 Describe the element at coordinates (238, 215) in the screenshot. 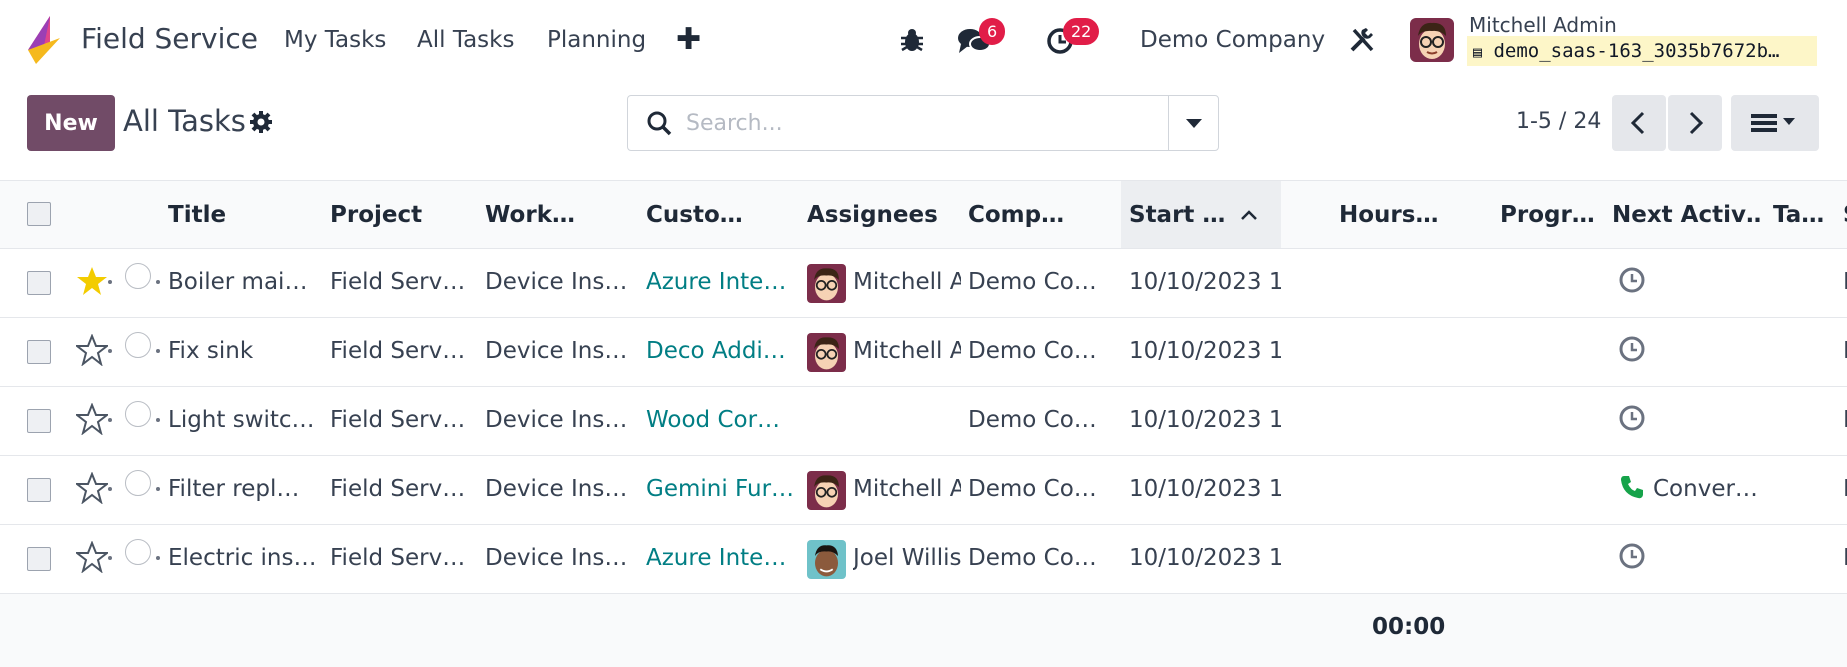

I see `col-title: Title` at that location.